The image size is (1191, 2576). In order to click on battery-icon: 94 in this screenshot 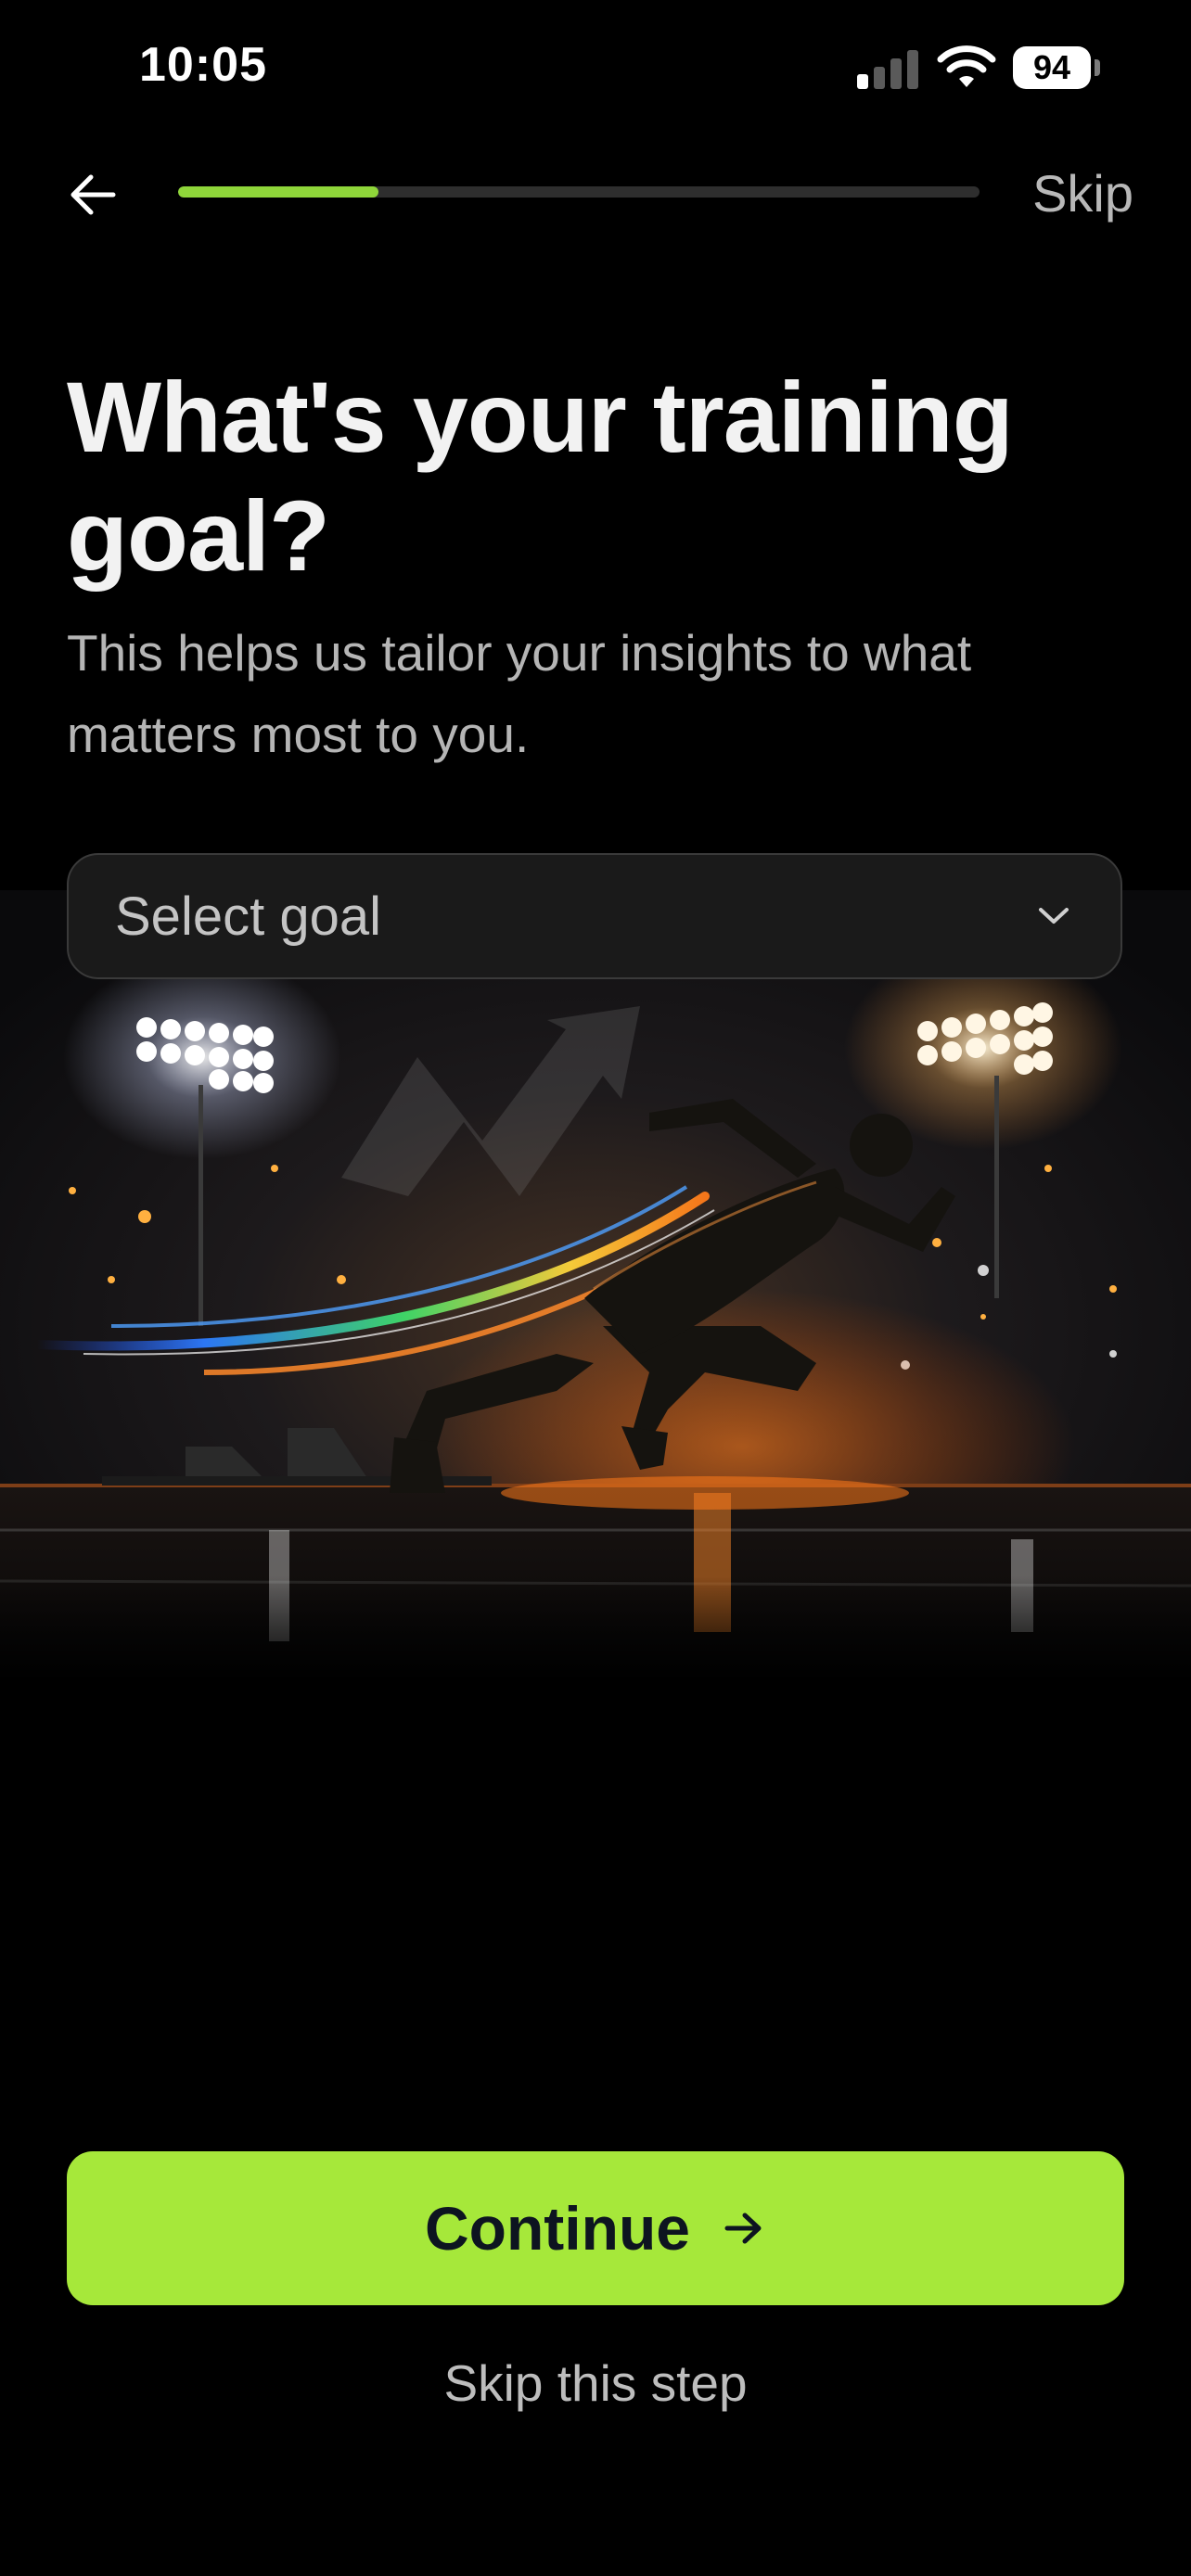, I will do `click(1052, 67)`.